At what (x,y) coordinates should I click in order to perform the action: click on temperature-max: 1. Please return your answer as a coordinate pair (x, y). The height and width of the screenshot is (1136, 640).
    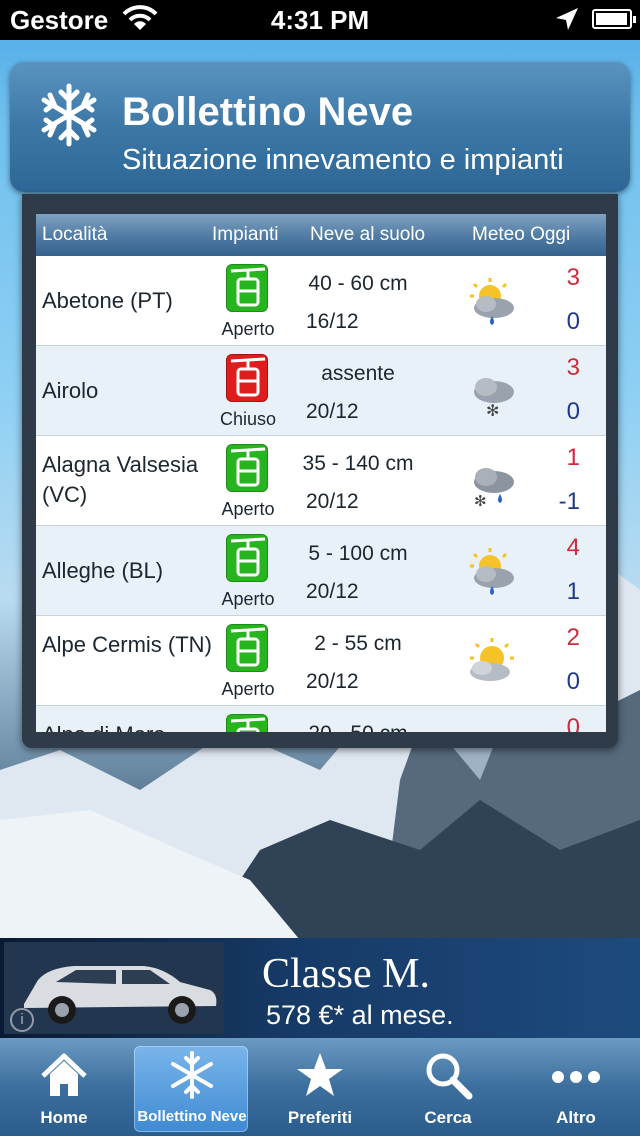
    Looking at the image, I should click on (573, 457).